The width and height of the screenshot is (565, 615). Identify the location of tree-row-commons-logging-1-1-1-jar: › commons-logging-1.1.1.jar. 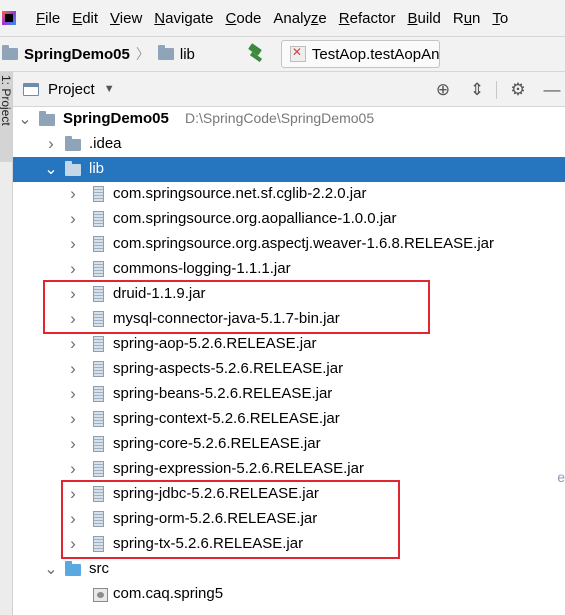
(289, 269).